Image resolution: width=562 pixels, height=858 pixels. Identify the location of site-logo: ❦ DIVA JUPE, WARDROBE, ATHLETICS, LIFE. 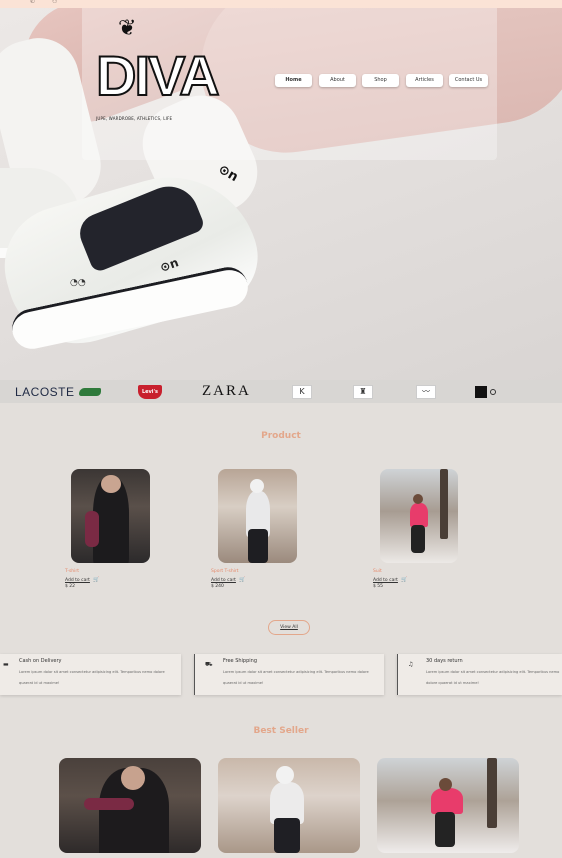
(158, 76).